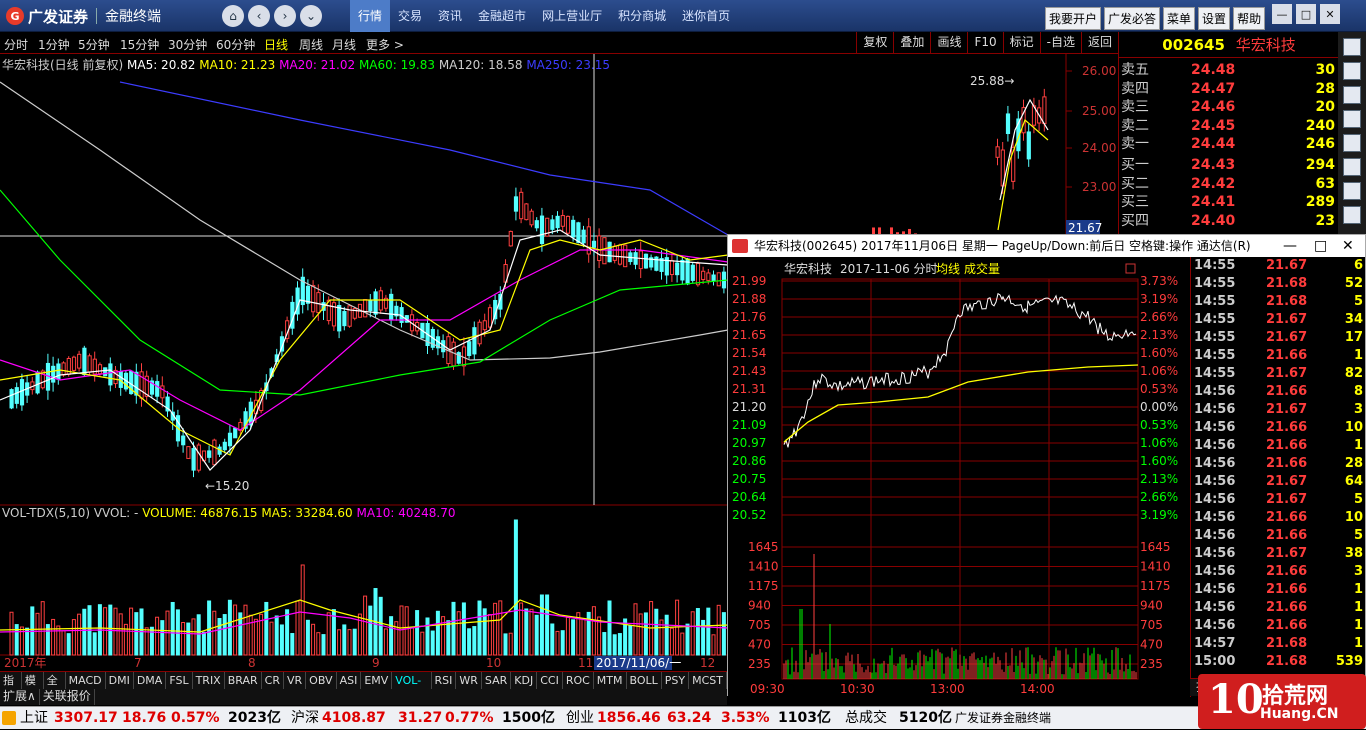 The height and width of the screenshot is (730, 1366). Describe the element at coordinates (285, 16) in the screenshot. I see `forward-icon: ›` at that location.